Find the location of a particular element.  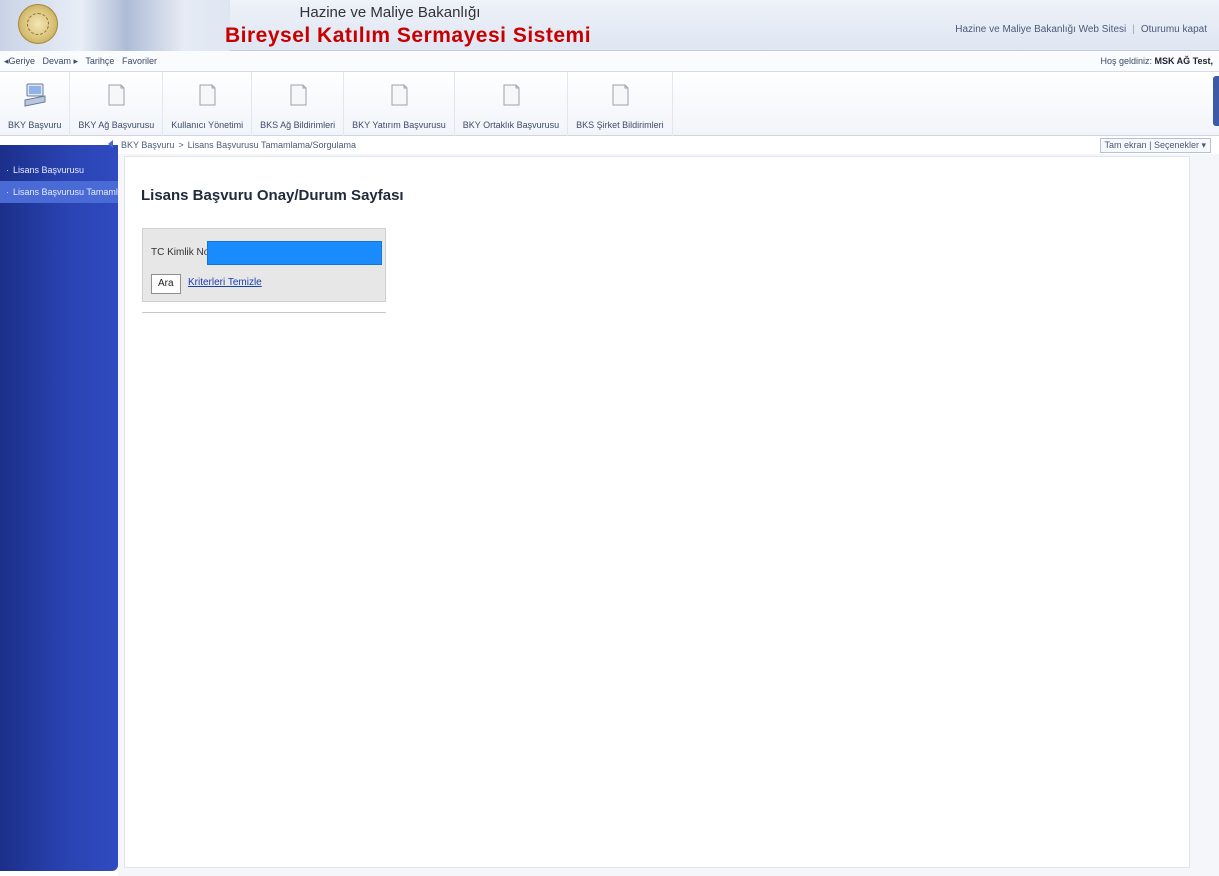

toolbar-item-label: BKS Şirket Bildirimleri is located at coordinates (620, 125).